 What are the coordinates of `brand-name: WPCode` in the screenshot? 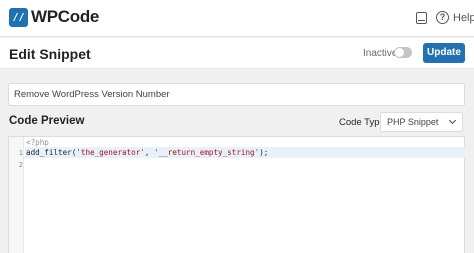 It's located at (65, 16).